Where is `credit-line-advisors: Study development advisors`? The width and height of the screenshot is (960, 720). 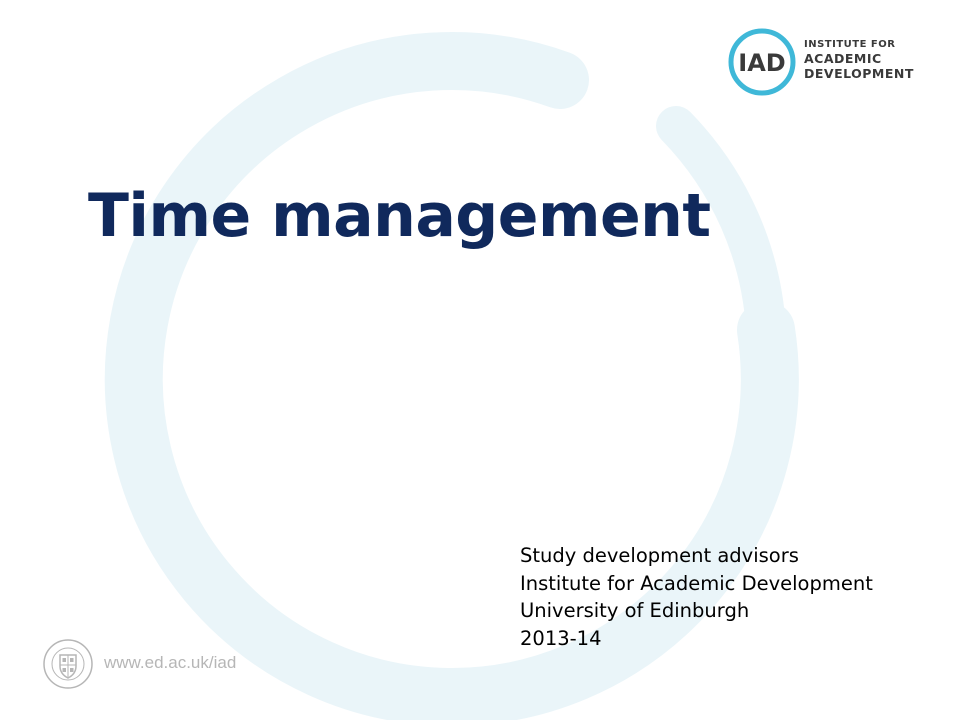 credit-line-advisors: Study development advisors is located at coordinates (659, 555).